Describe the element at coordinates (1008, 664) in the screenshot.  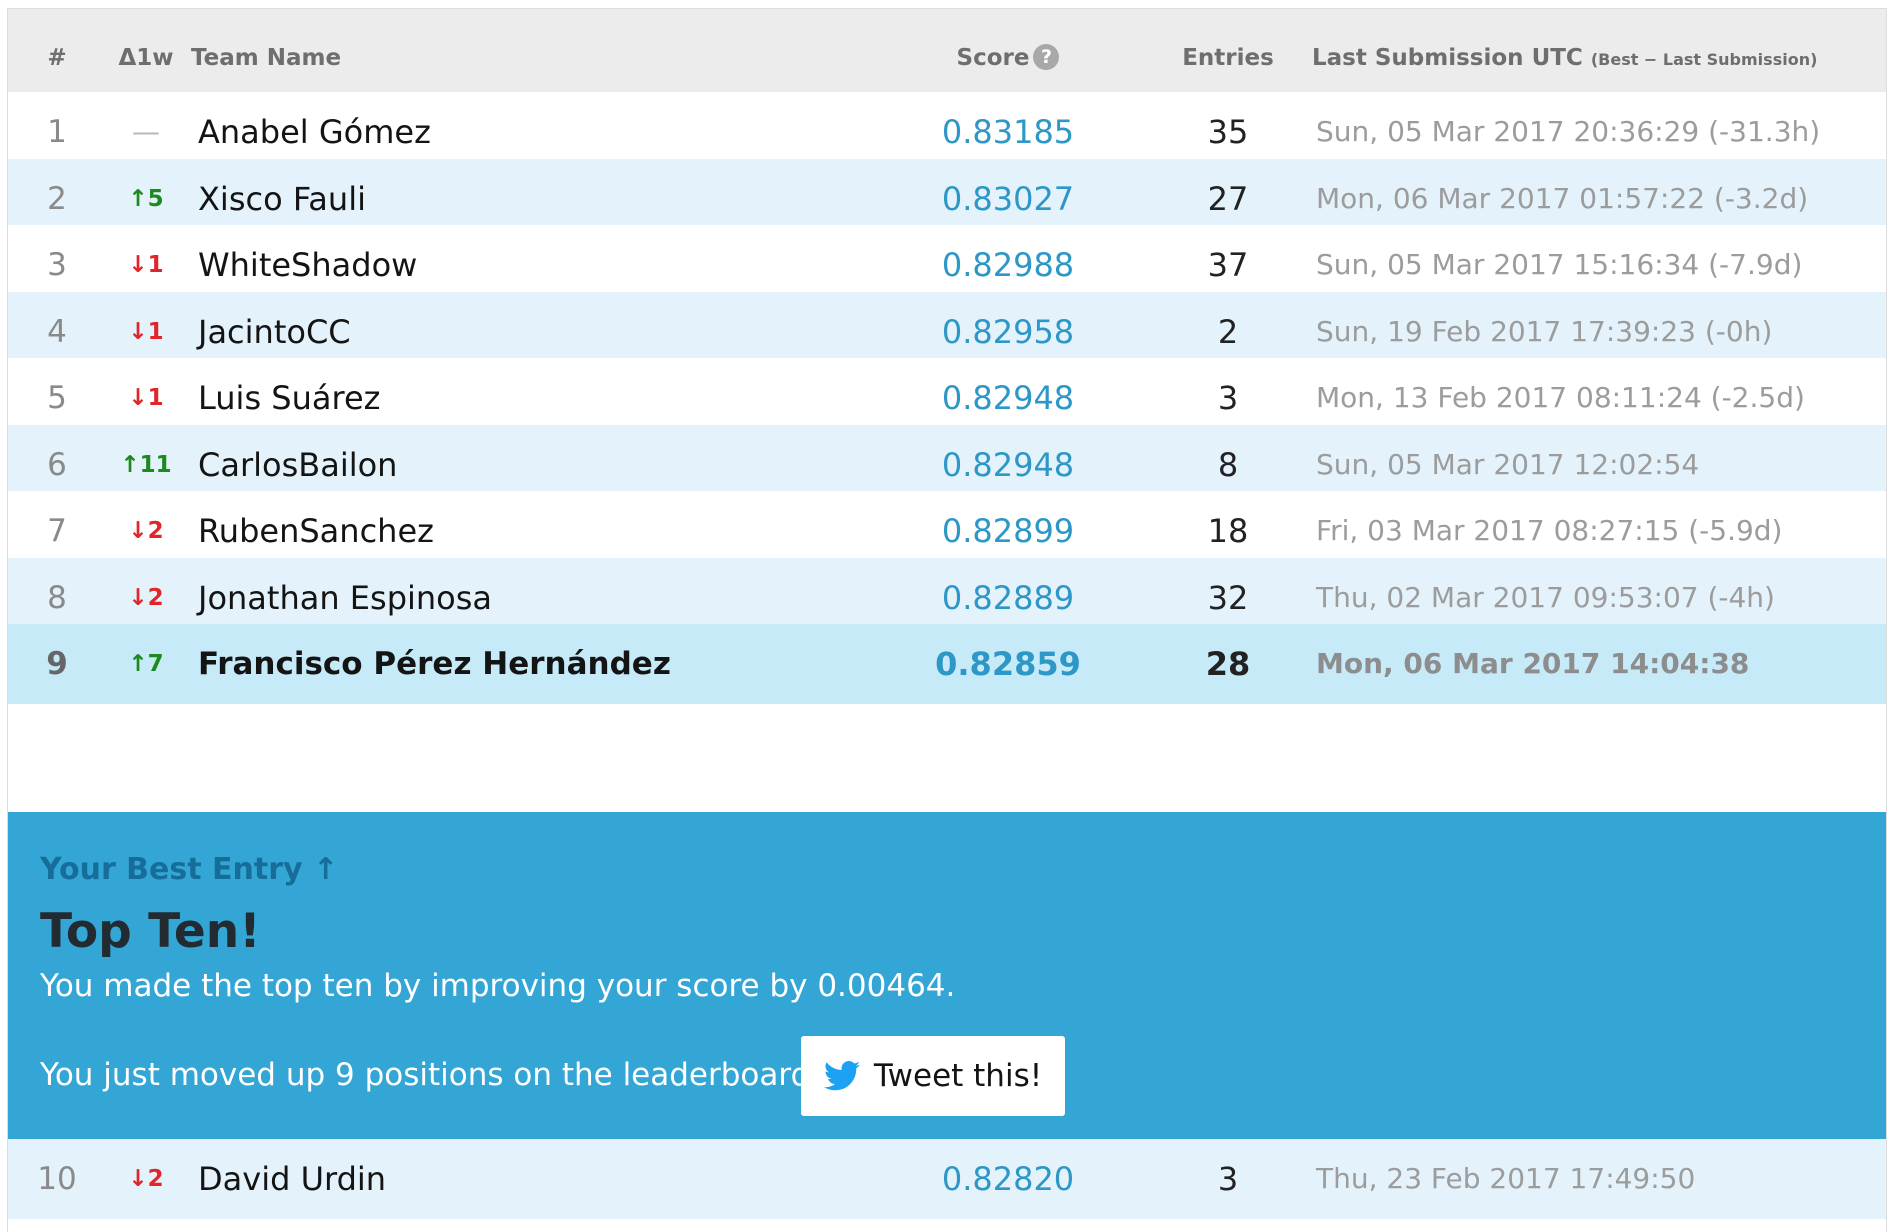
I see `score-cell: 0.82859` at that location.